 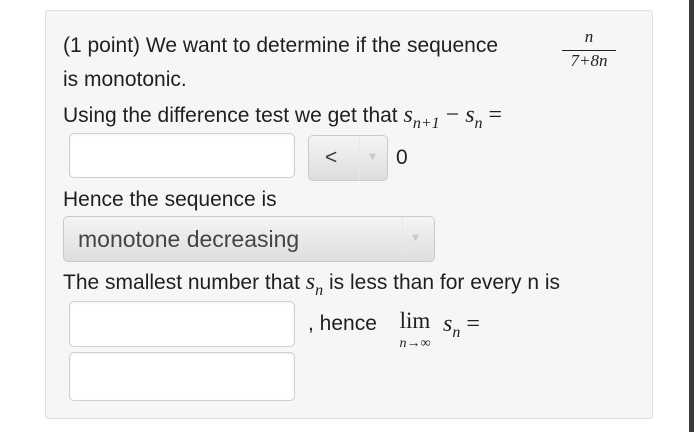 I want to click on lower-bound-answer-input, so click(x=182, y=324).